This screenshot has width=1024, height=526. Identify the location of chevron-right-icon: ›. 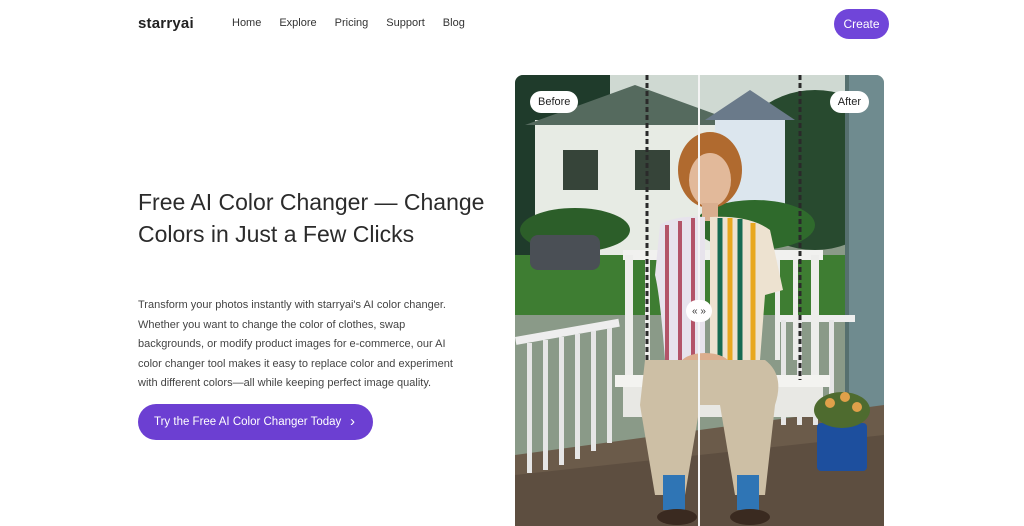
(352, 421).